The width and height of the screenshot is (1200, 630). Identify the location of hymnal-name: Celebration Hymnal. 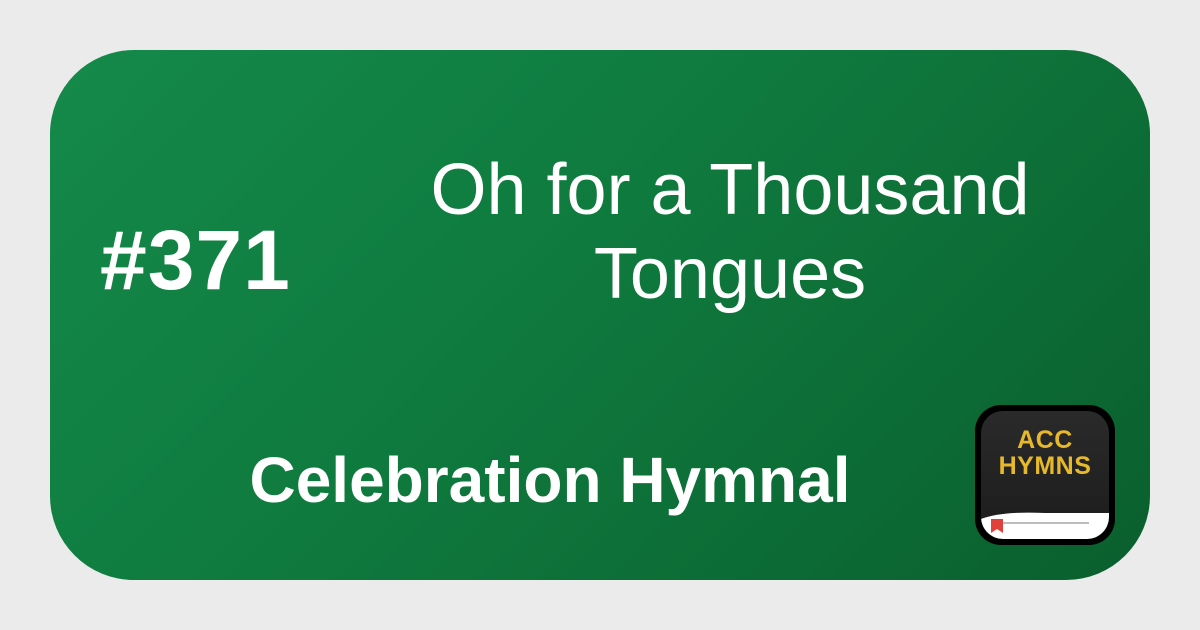
(550, 480).